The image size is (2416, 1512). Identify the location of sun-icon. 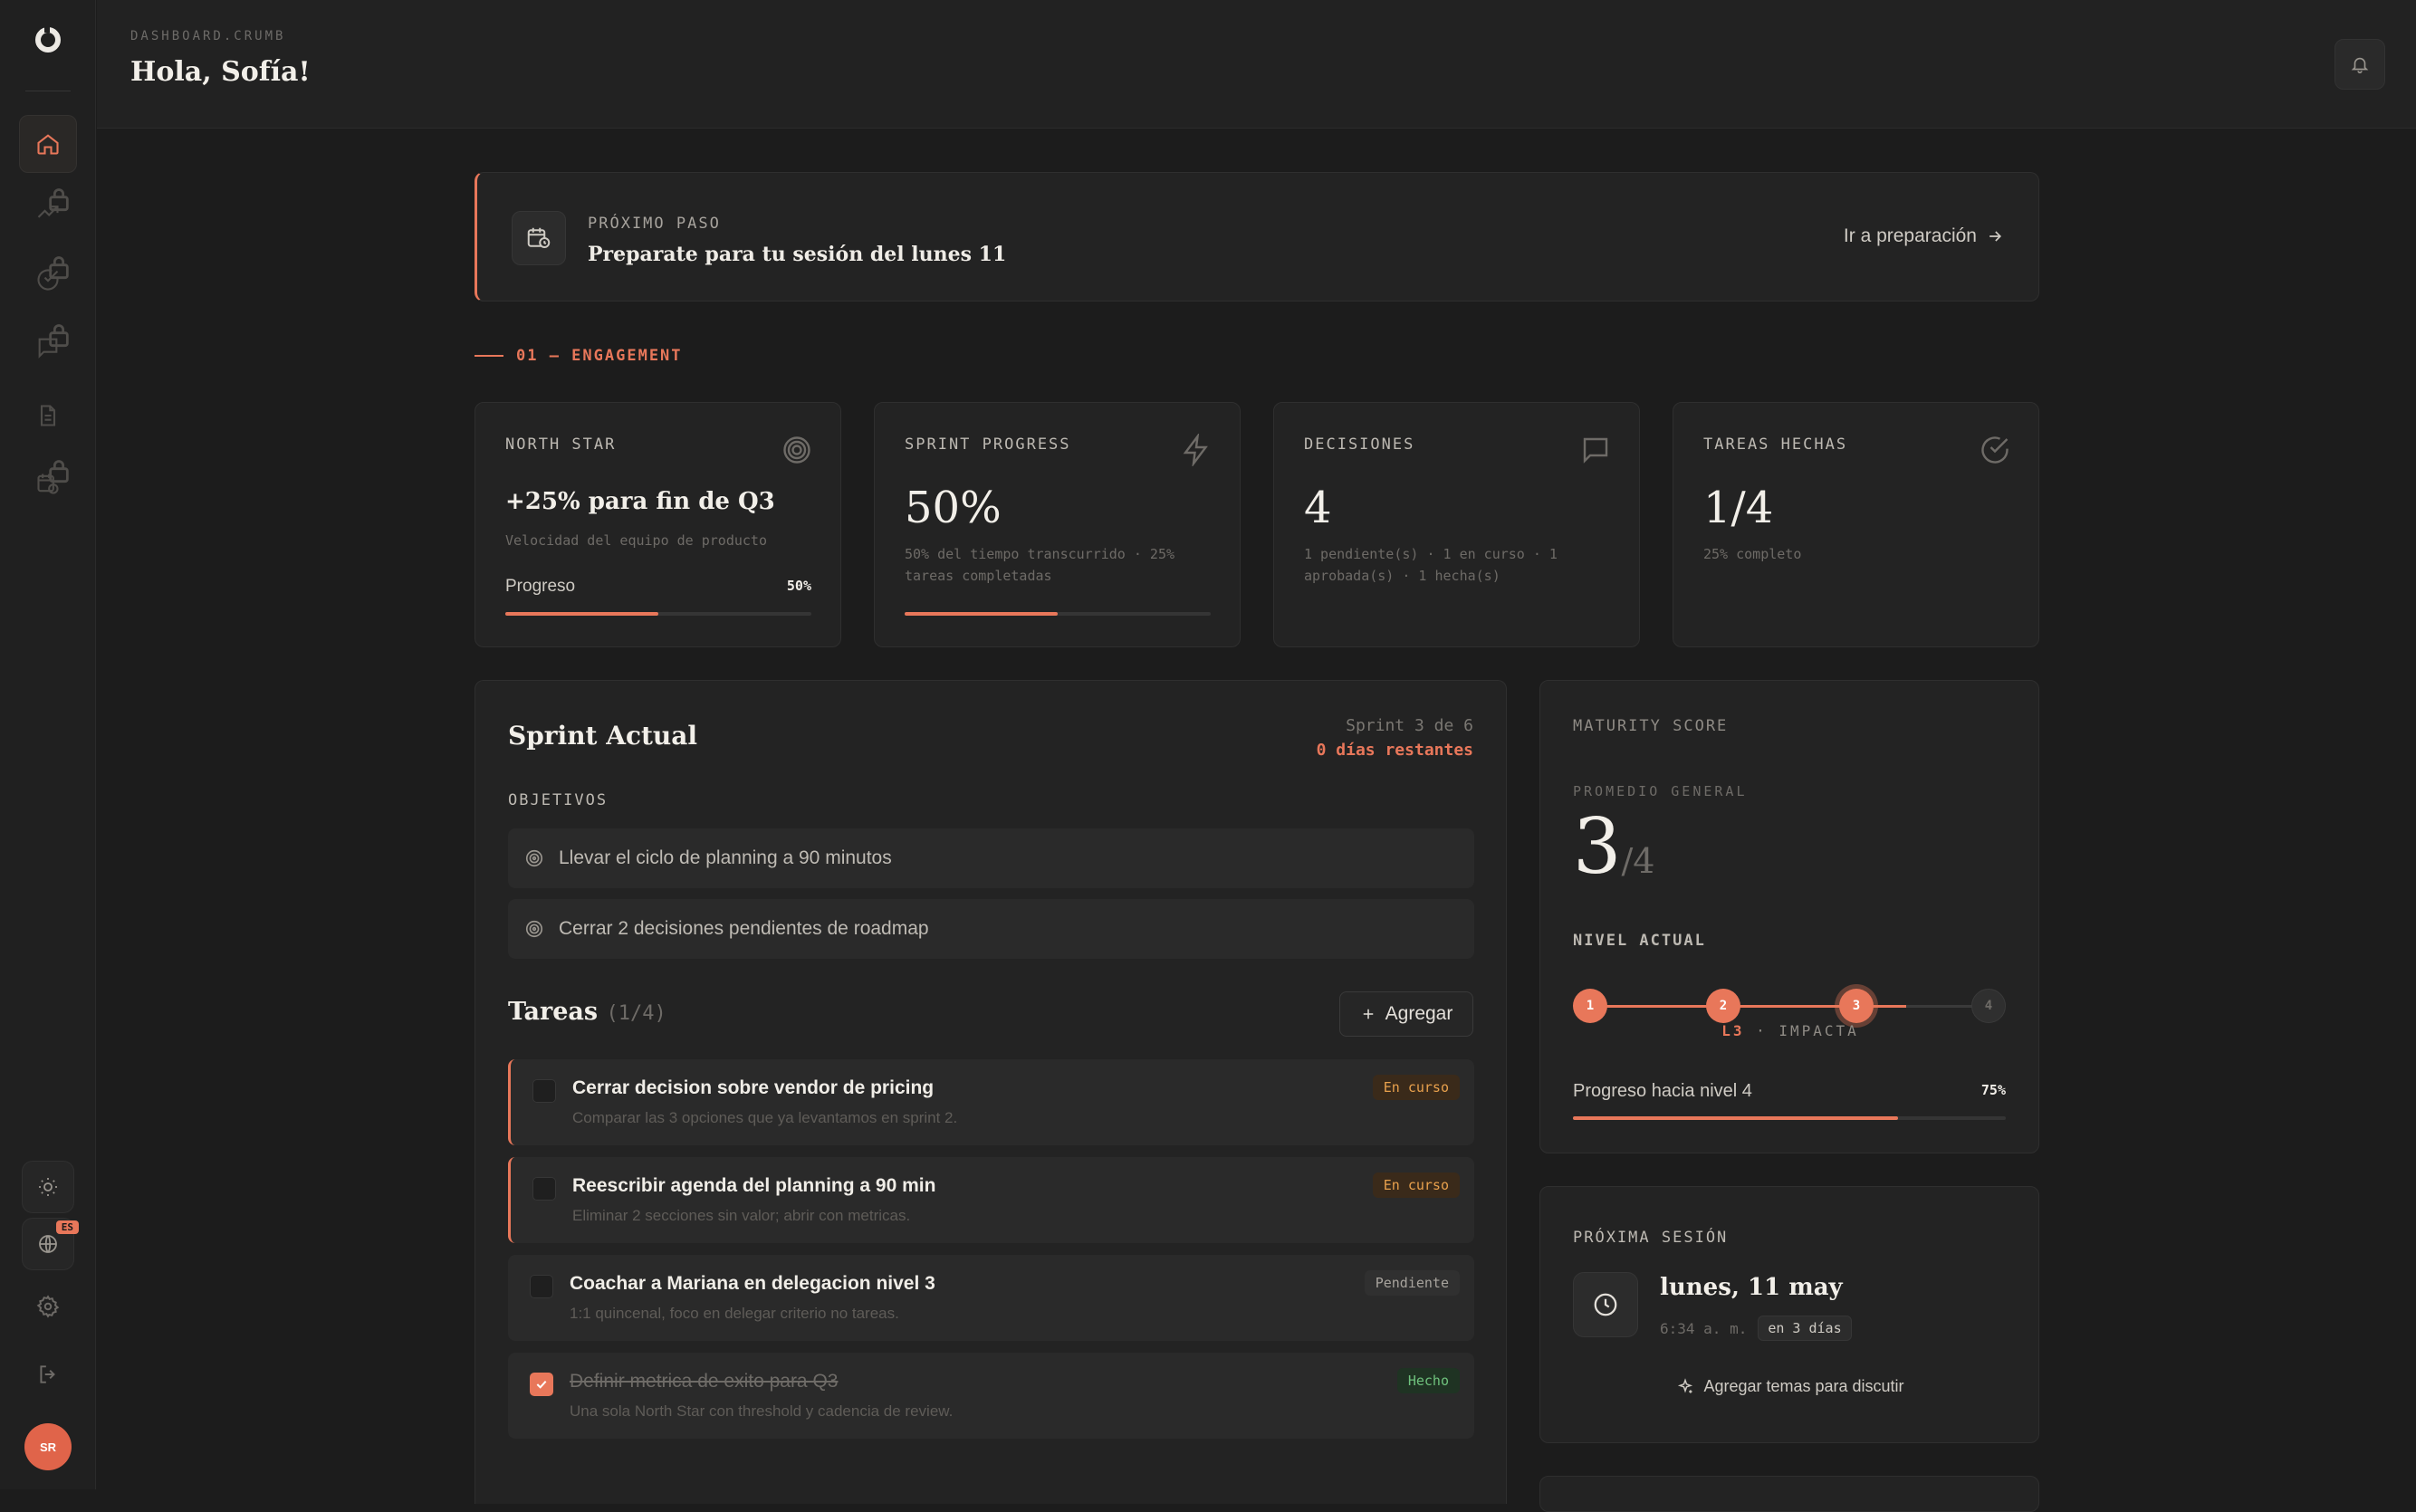
(48, 1187).